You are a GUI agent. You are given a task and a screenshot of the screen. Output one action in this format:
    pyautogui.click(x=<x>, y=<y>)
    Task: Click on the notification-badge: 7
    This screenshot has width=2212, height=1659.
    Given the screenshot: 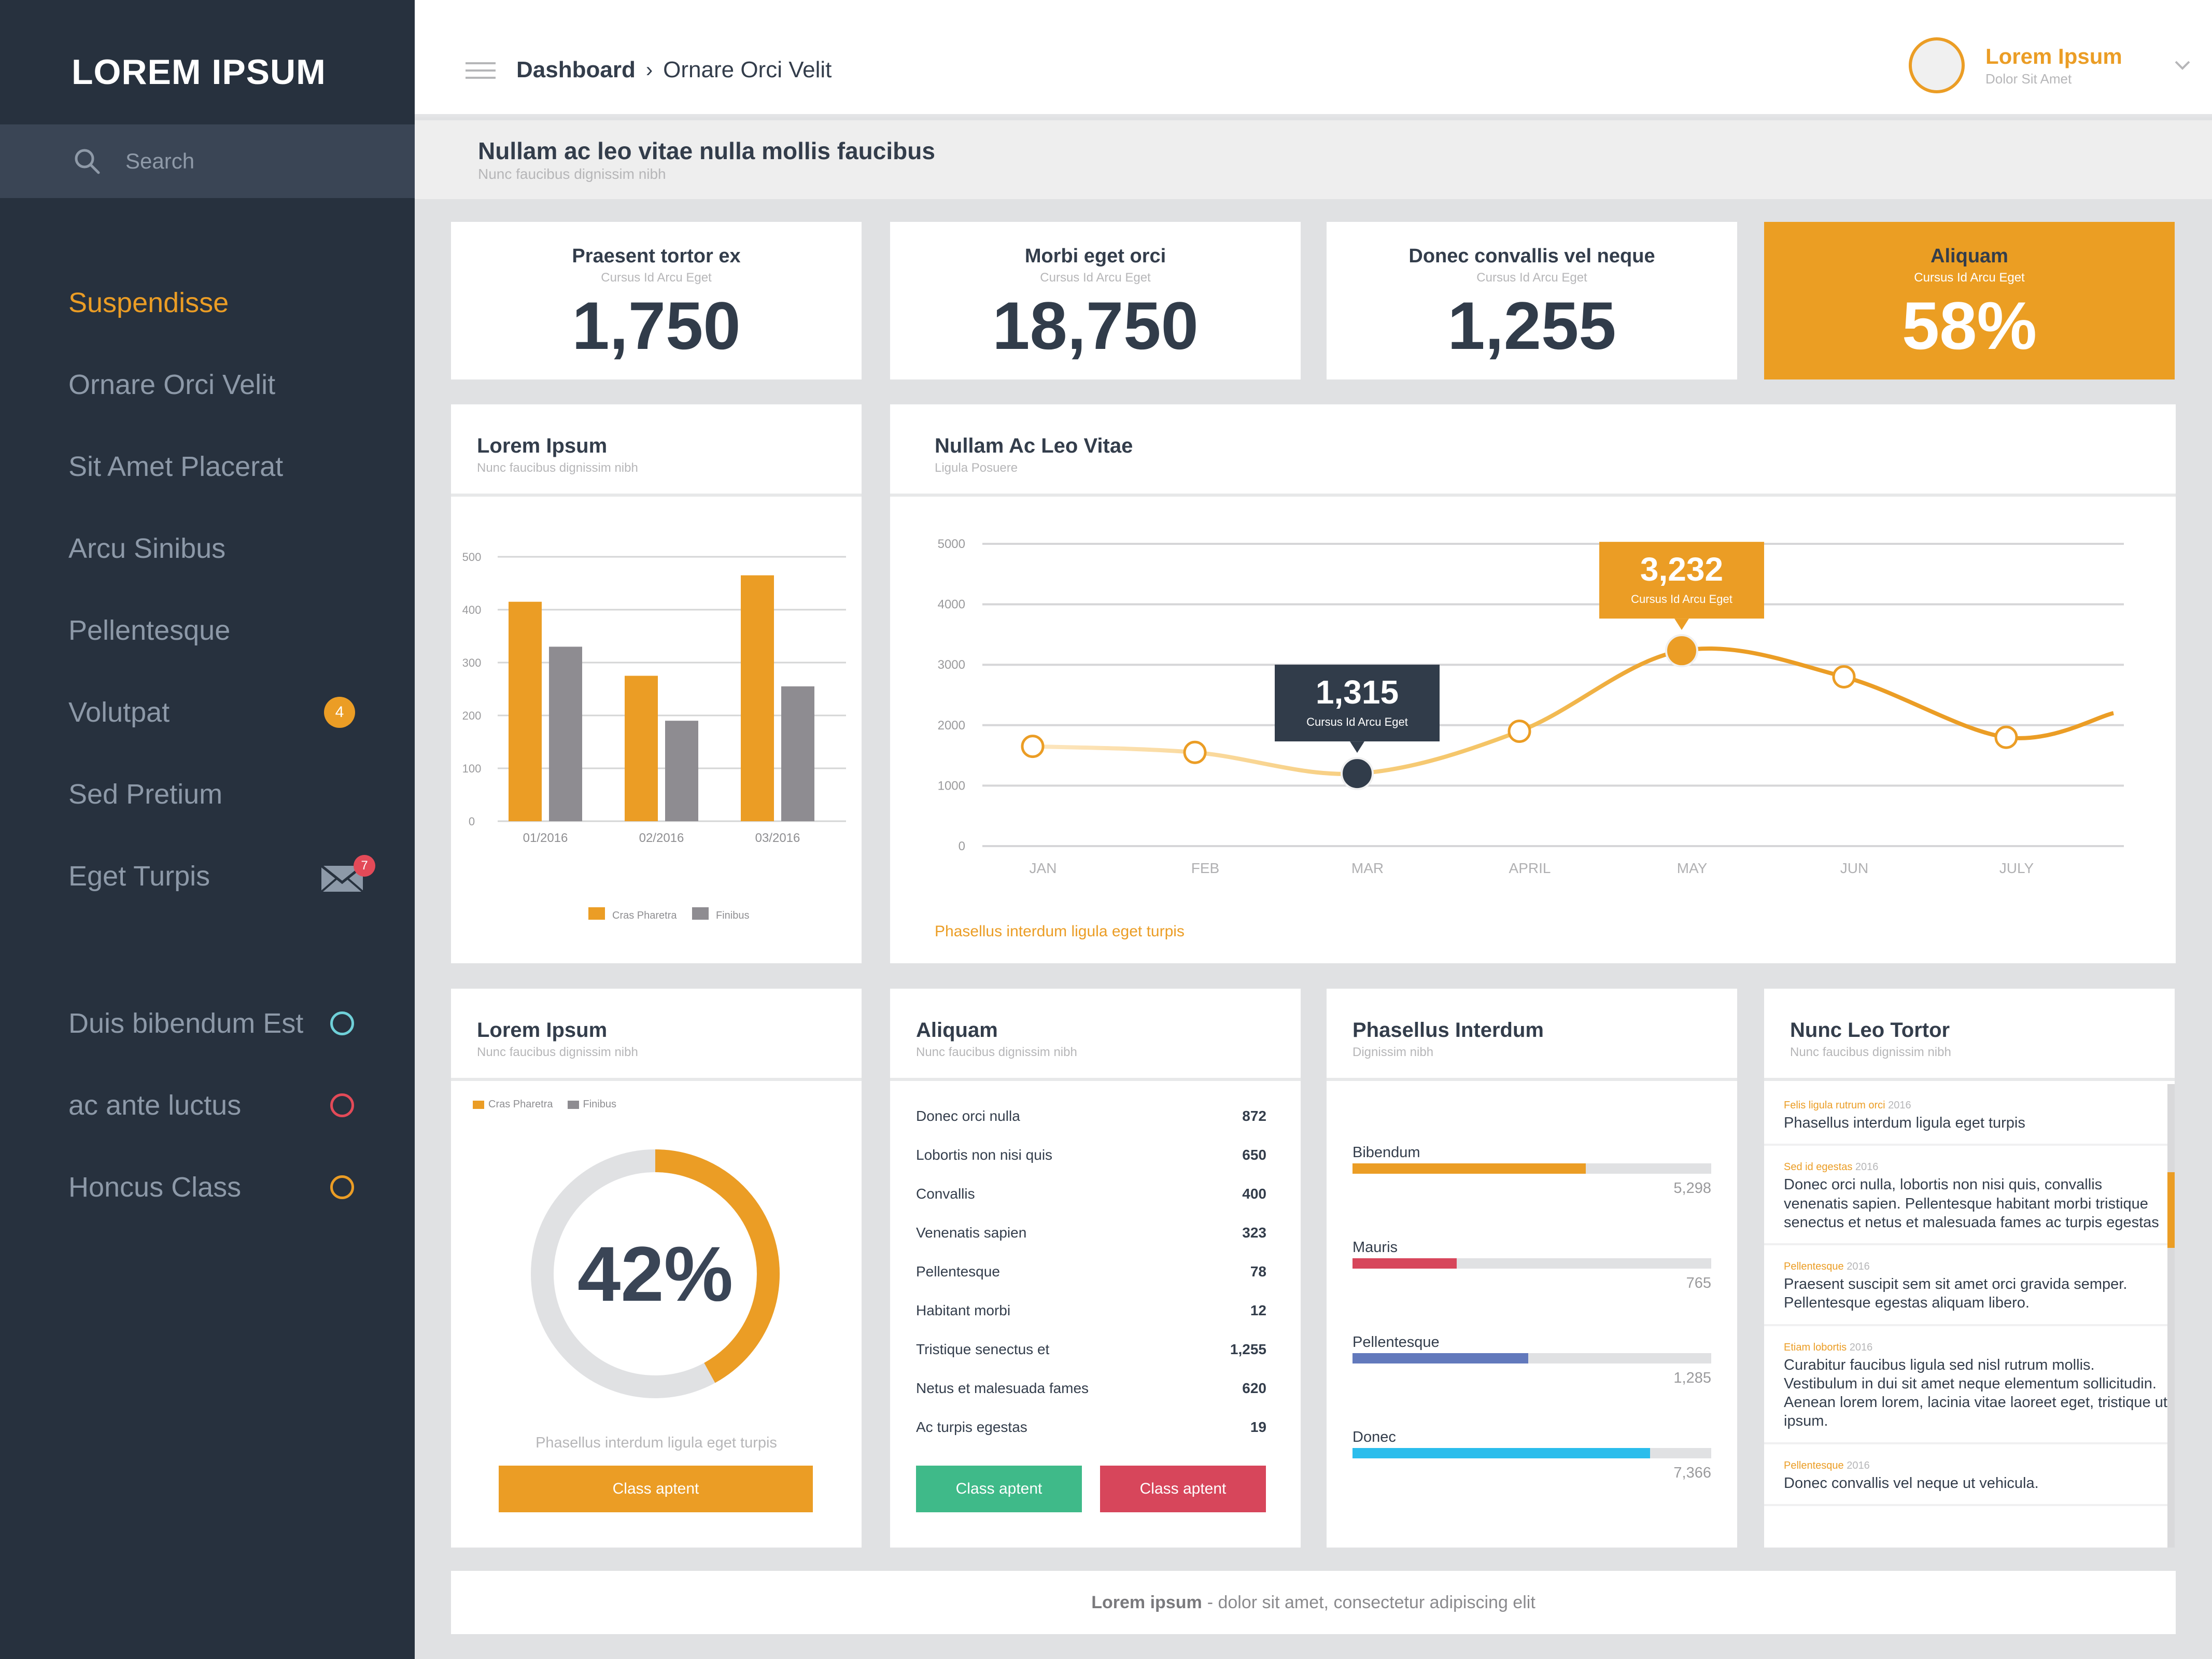 What is the action you would take?
    pyautogui.click(x=364, y=866)
    